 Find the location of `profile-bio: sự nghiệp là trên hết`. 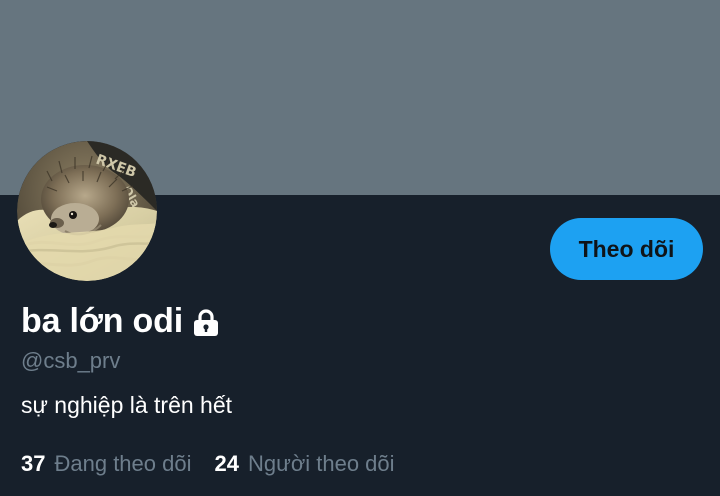

profile-bio: sự nghiệp là trên hết is located at coordinates (127, 405).